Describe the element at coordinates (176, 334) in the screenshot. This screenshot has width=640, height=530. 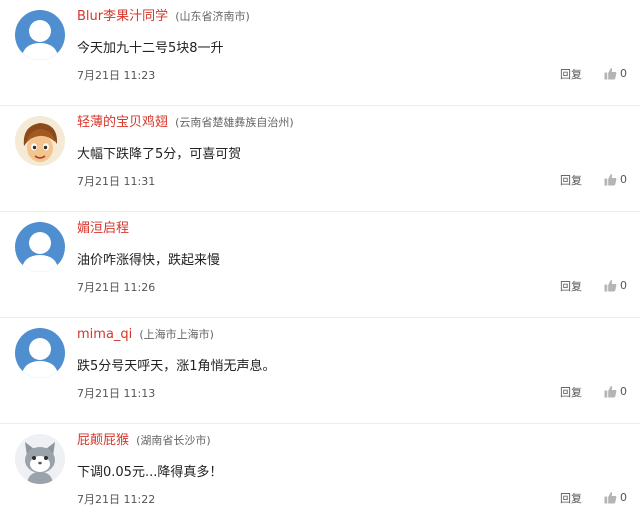
I see `user-location: (上海市上海市)` at that location.